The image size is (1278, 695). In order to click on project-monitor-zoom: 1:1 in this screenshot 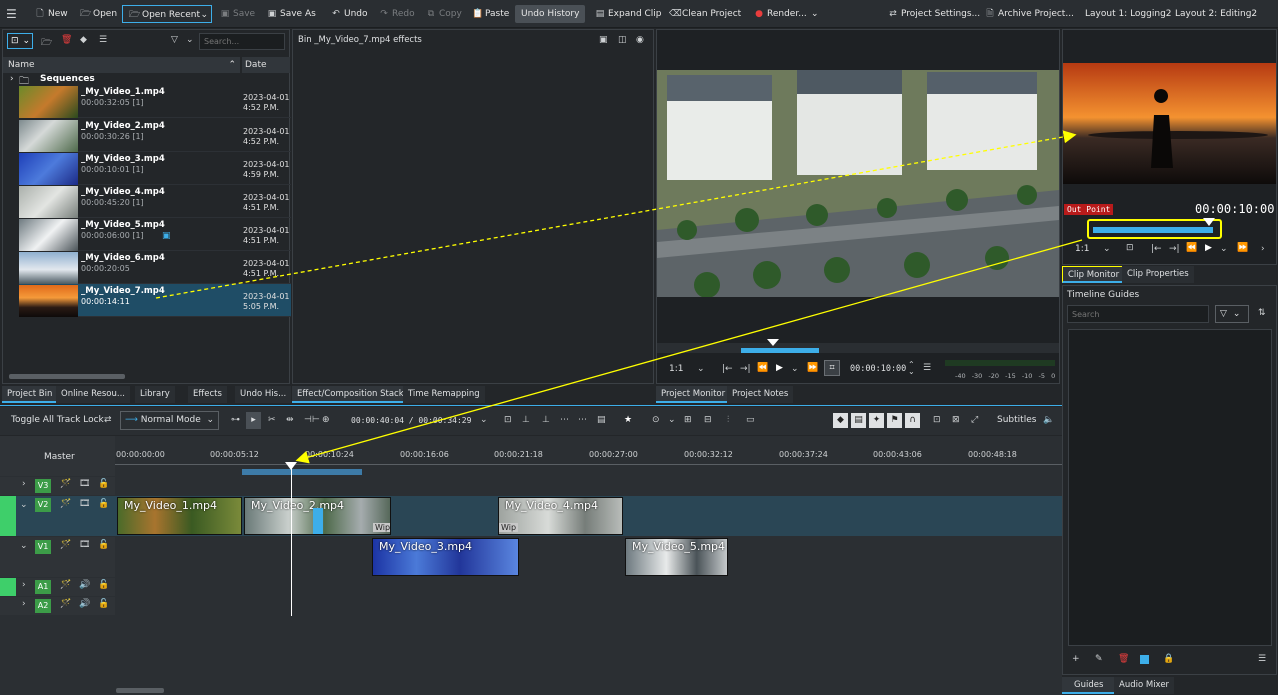, I will do `click(676, 369)`.